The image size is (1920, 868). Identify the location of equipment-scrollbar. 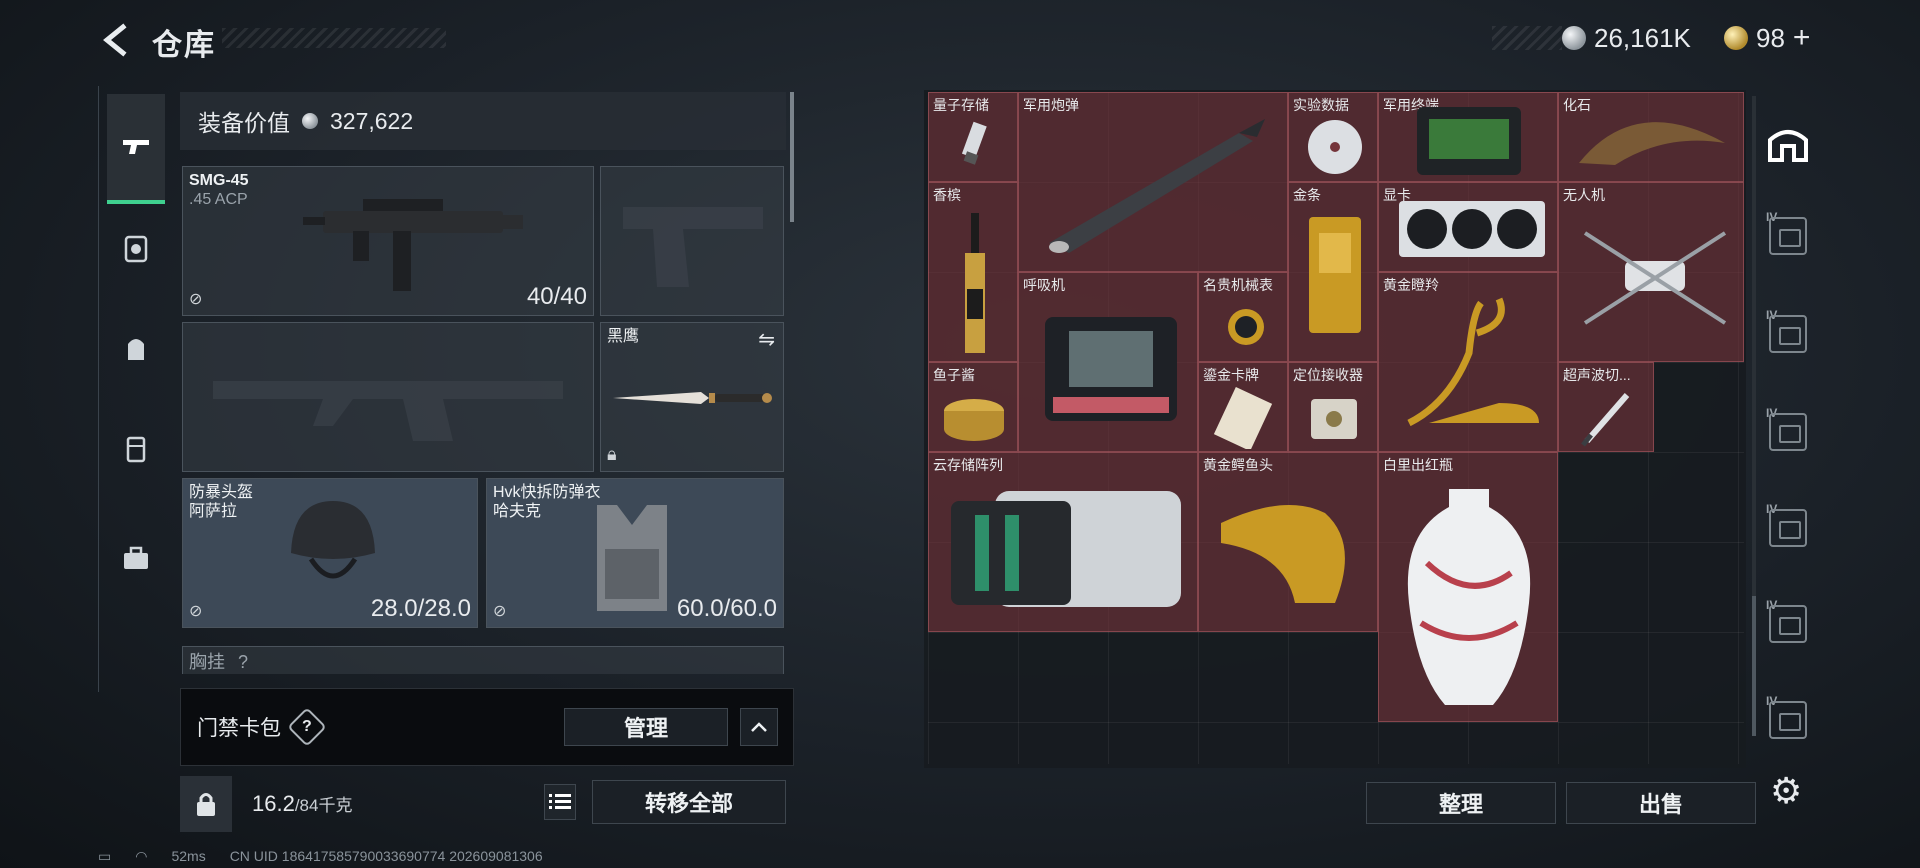
(792, 157).